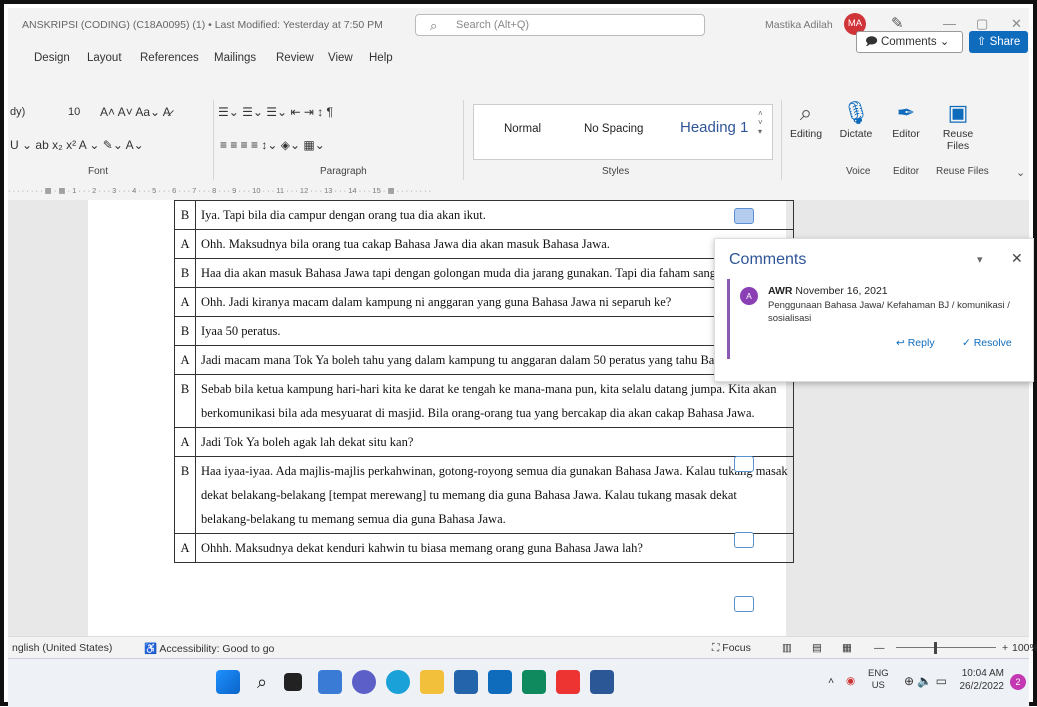 The height and width of the screenshot is (707, 1037). Describe the element at coordinates (602, 682) in the screenshot. I see `word-app-icon` at that location.